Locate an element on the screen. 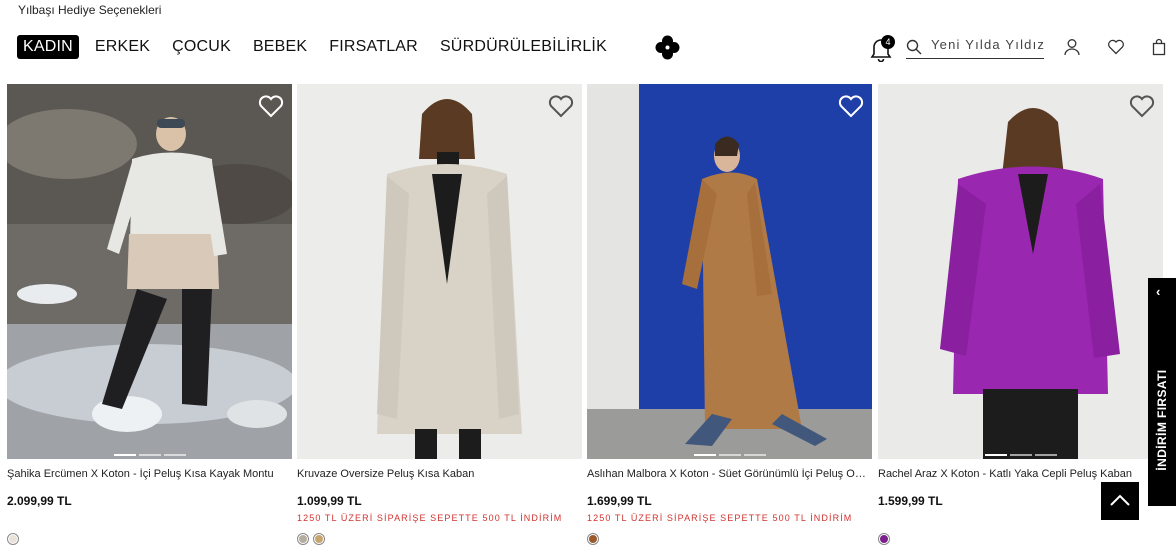 The height and width of the screenshot is (553, 1176). user-icon is located at coordinates (1072, 47).